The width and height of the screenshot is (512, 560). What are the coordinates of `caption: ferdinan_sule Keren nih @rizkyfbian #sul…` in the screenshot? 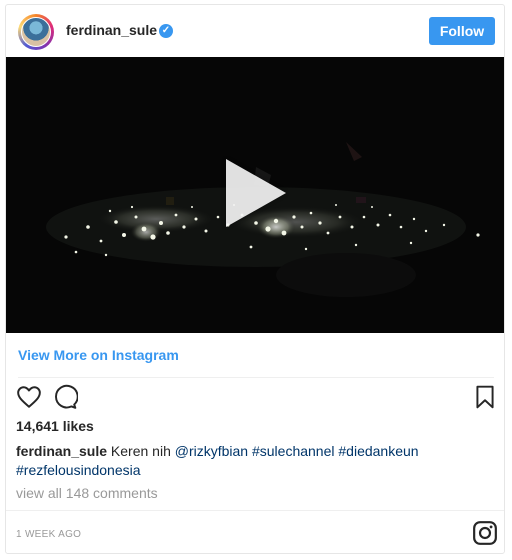 It's located at (251, 461).